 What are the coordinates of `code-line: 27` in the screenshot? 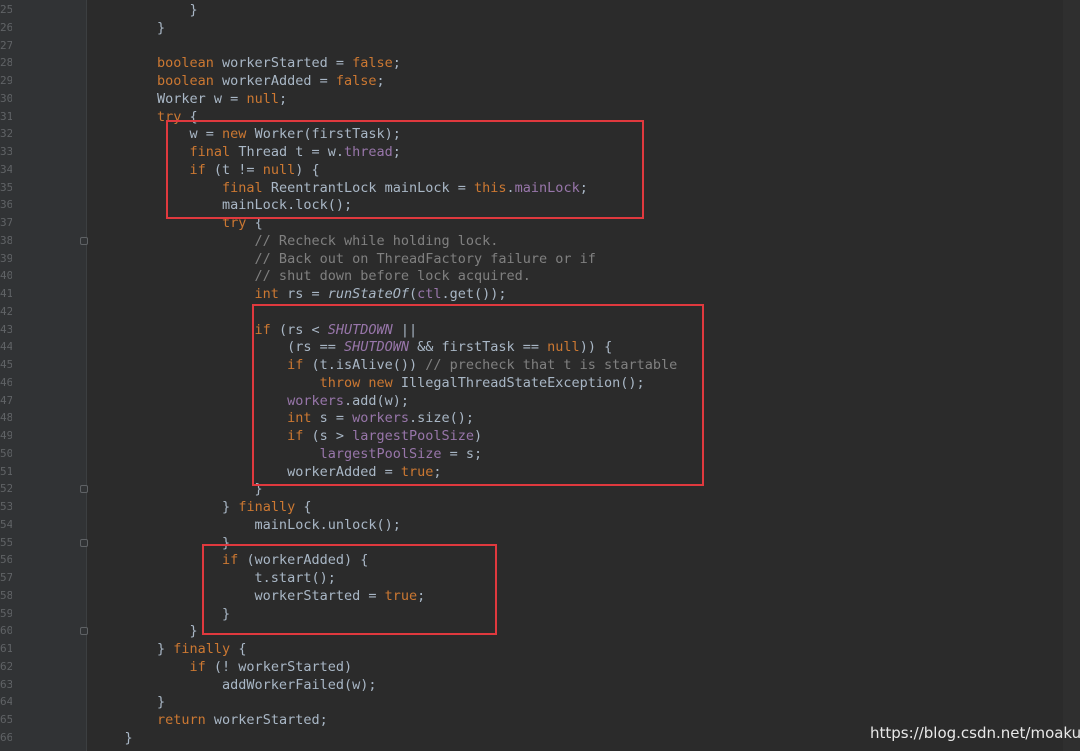 It's located at (531, 46).